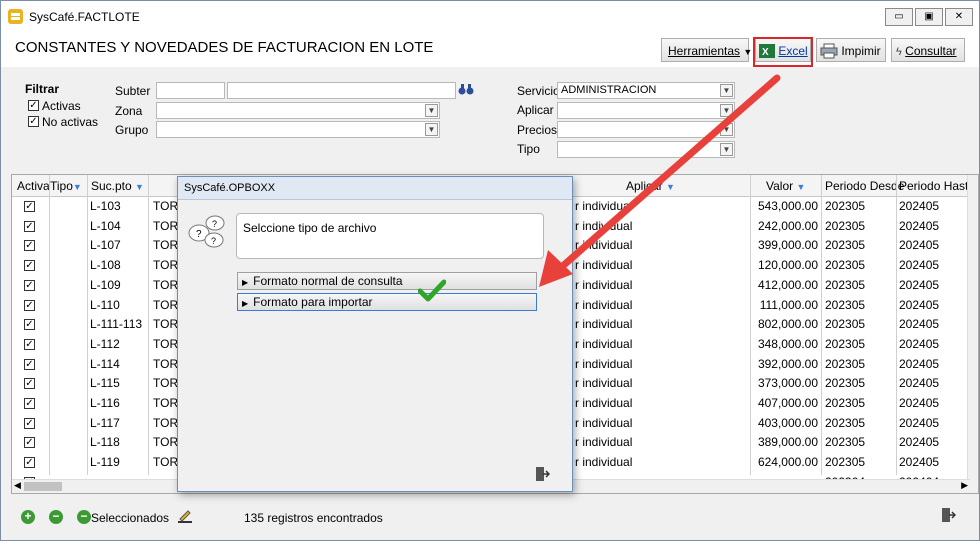  I want to click on red-arrow-annotation, so click(660, 180).